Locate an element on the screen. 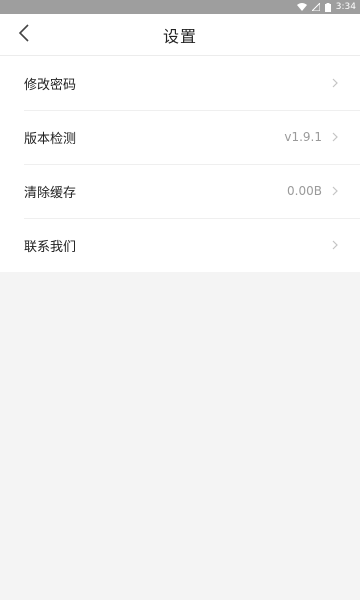  wifi-icon is located at coordinates (301, 7).